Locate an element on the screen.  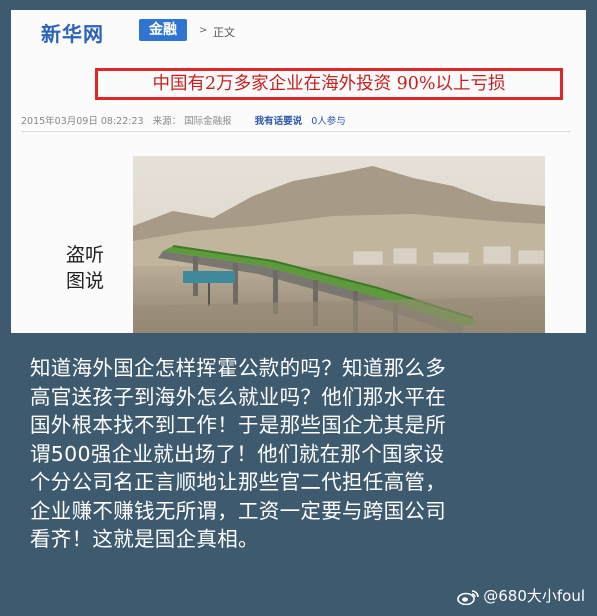
divider is located at coordinates (296, 131).